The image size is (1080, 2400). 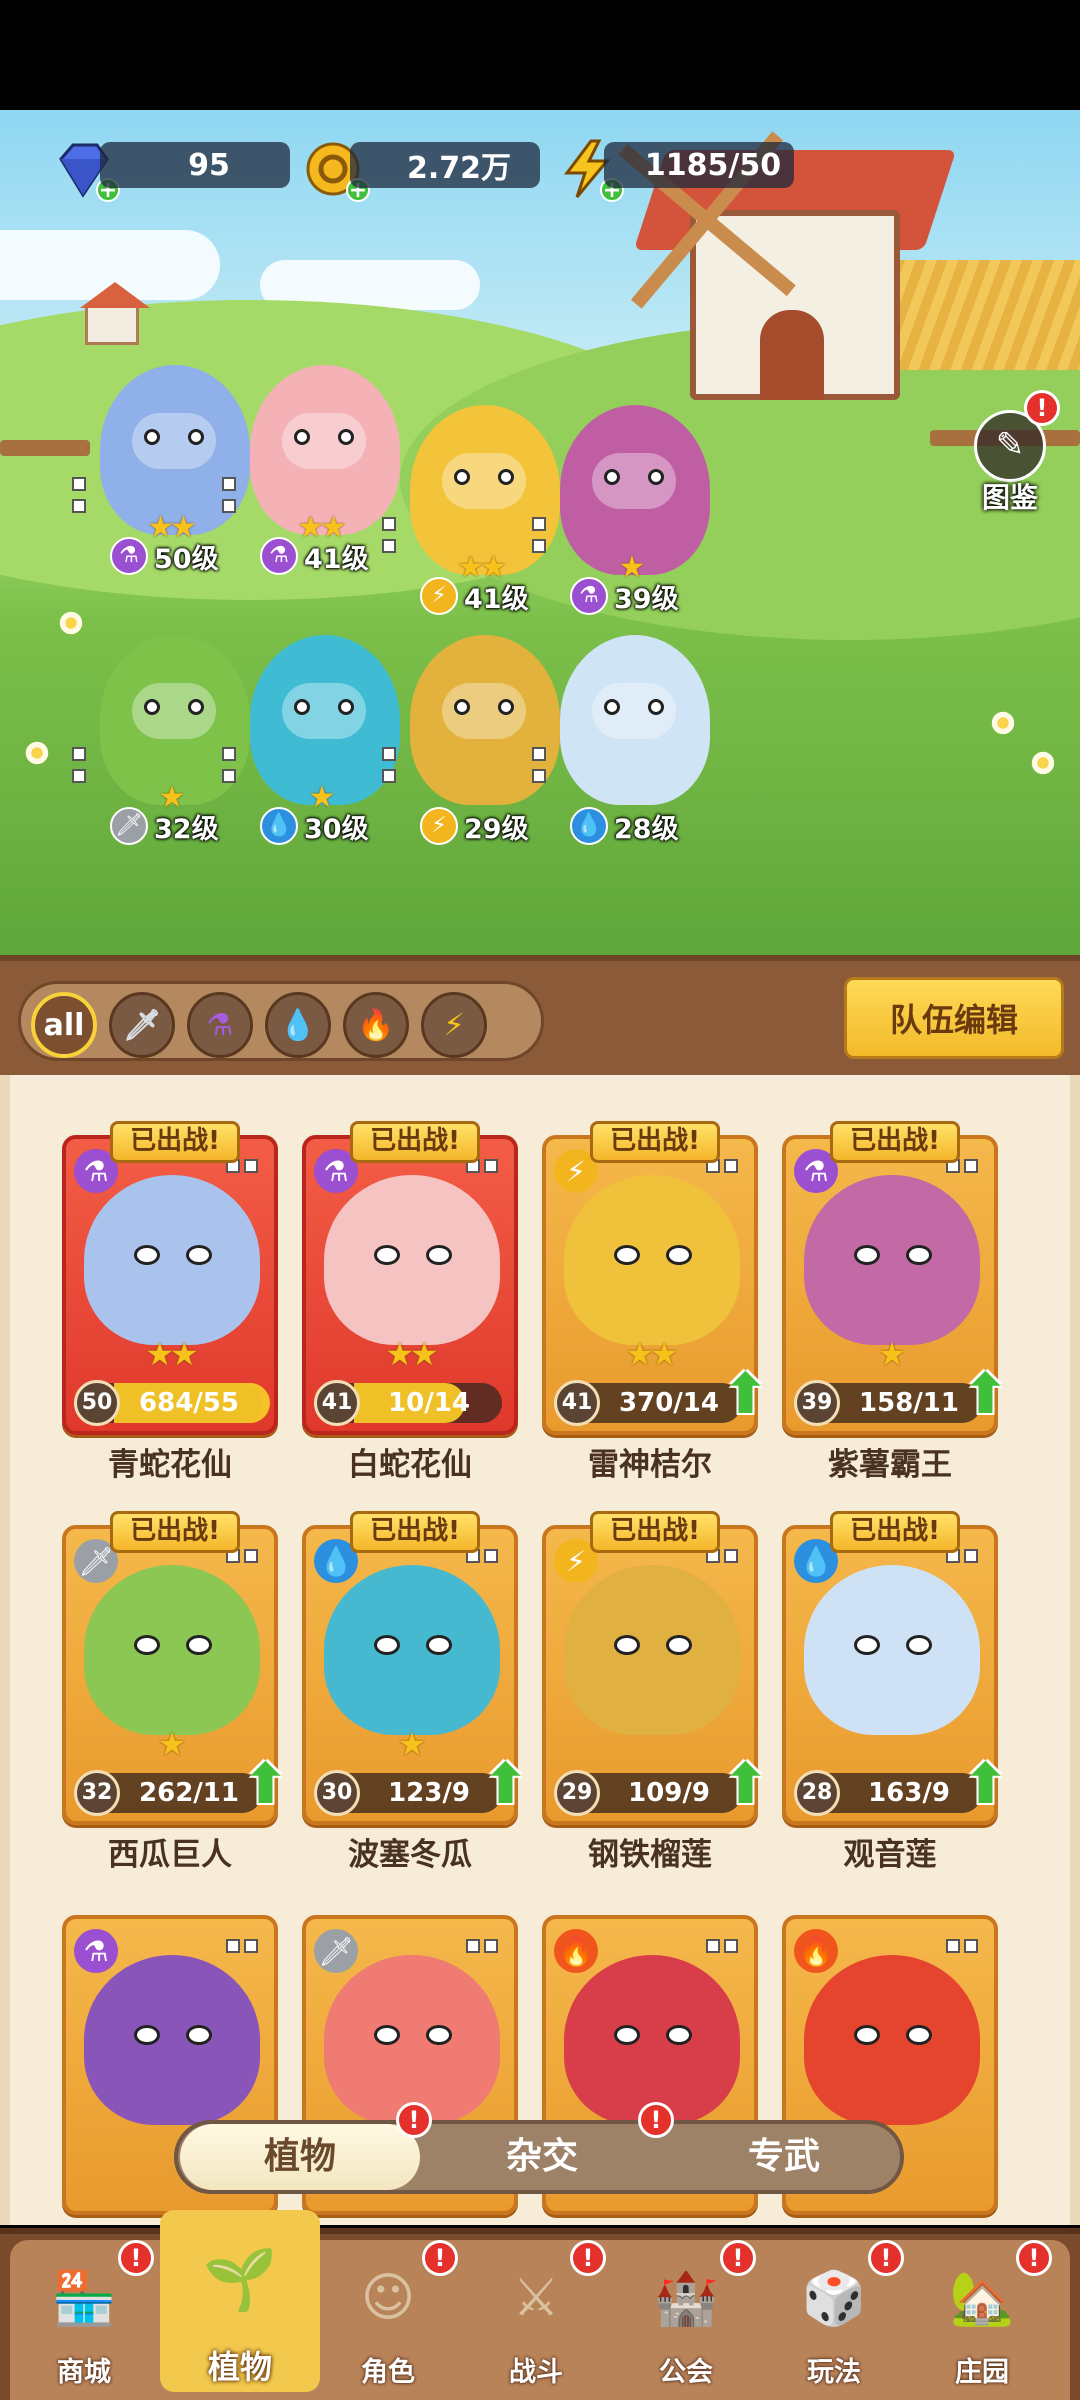 I want to click on nav-shop: 🏪 商城!, so click(x=84, y=2318).